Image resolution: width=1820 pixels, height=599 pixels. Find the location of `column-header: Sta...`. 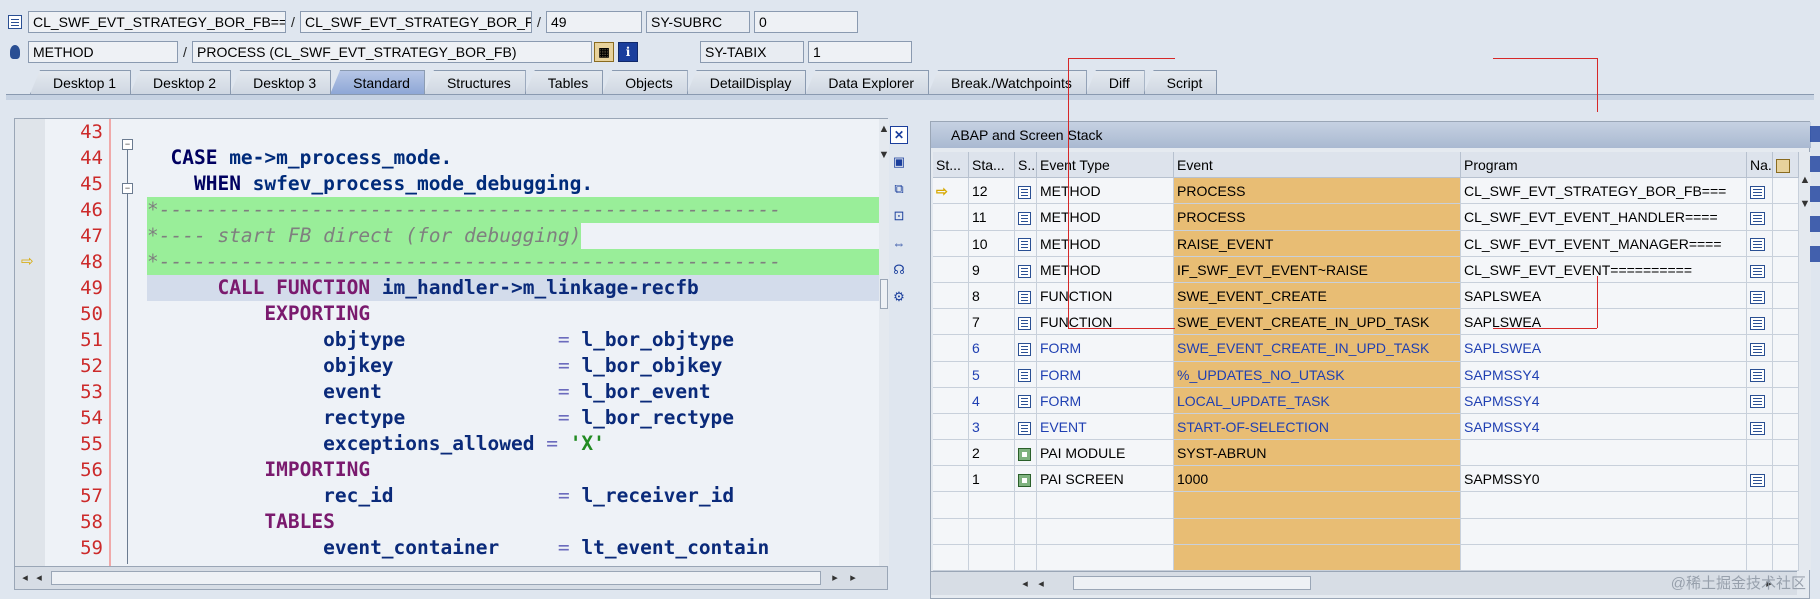

column-header: Sta... is located at coordinates (992, 165).